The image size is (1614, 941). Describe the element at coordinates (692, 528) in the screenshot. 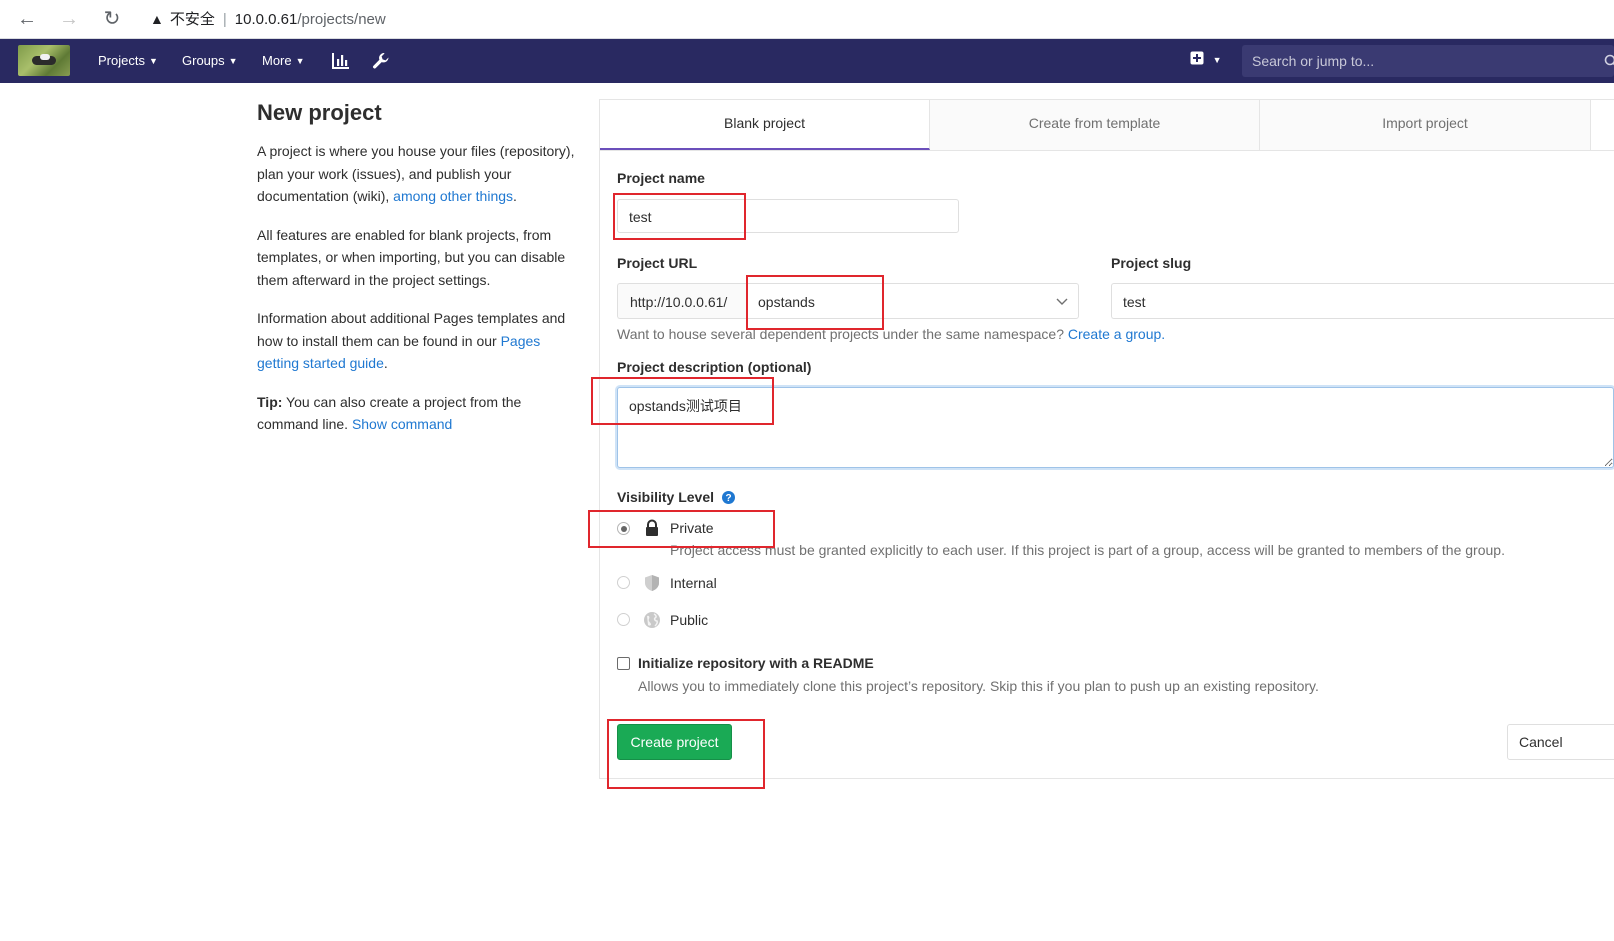

I see `visibility-private-label: Private` at that location.